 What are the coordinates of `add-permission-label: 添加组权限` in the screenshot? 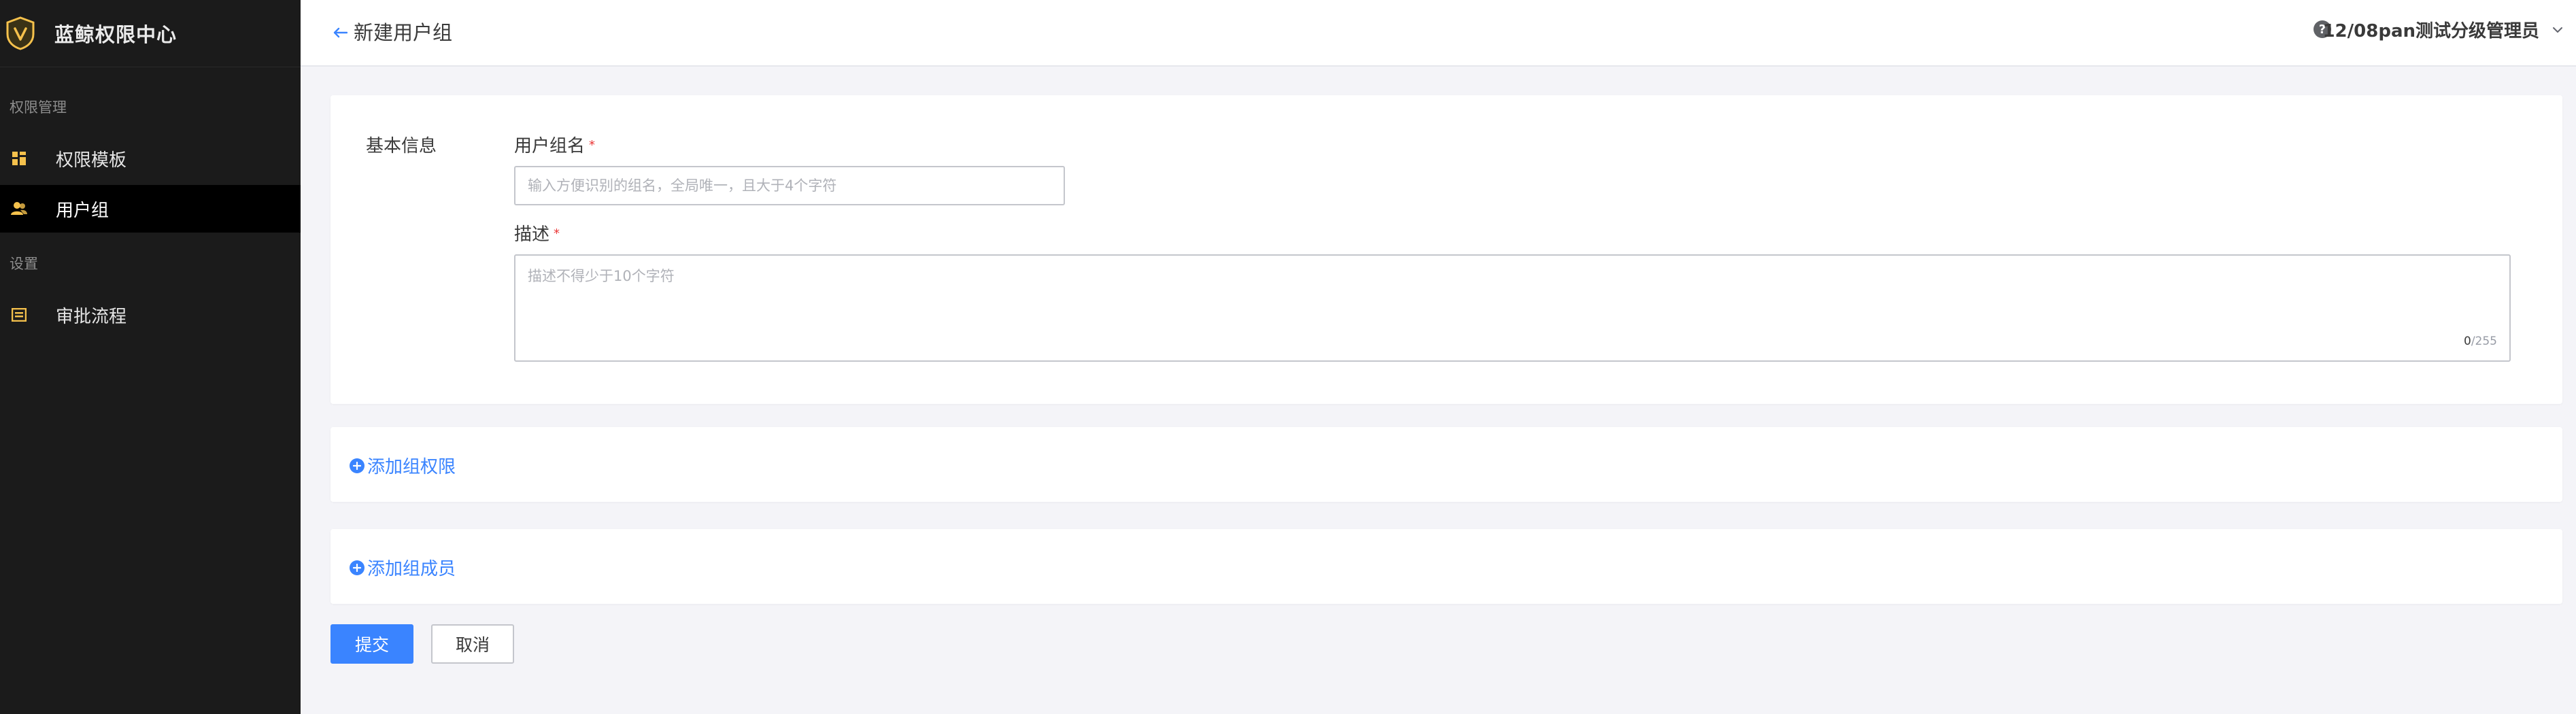 It's located at (411, 467).